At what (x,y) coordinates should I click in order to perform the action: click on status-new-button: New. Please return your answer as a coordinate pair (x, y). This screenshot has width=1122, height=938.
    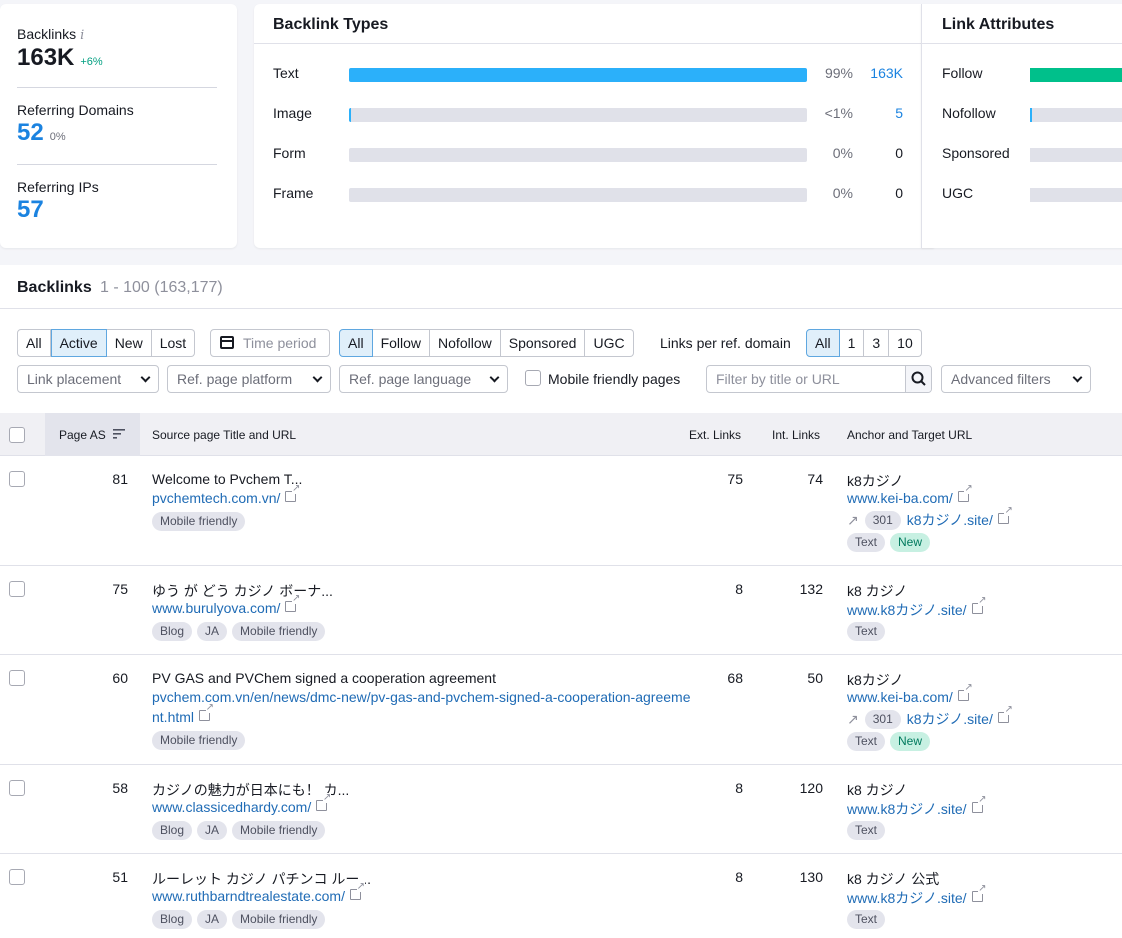
    Looking at the image, I should click on (129, 343).